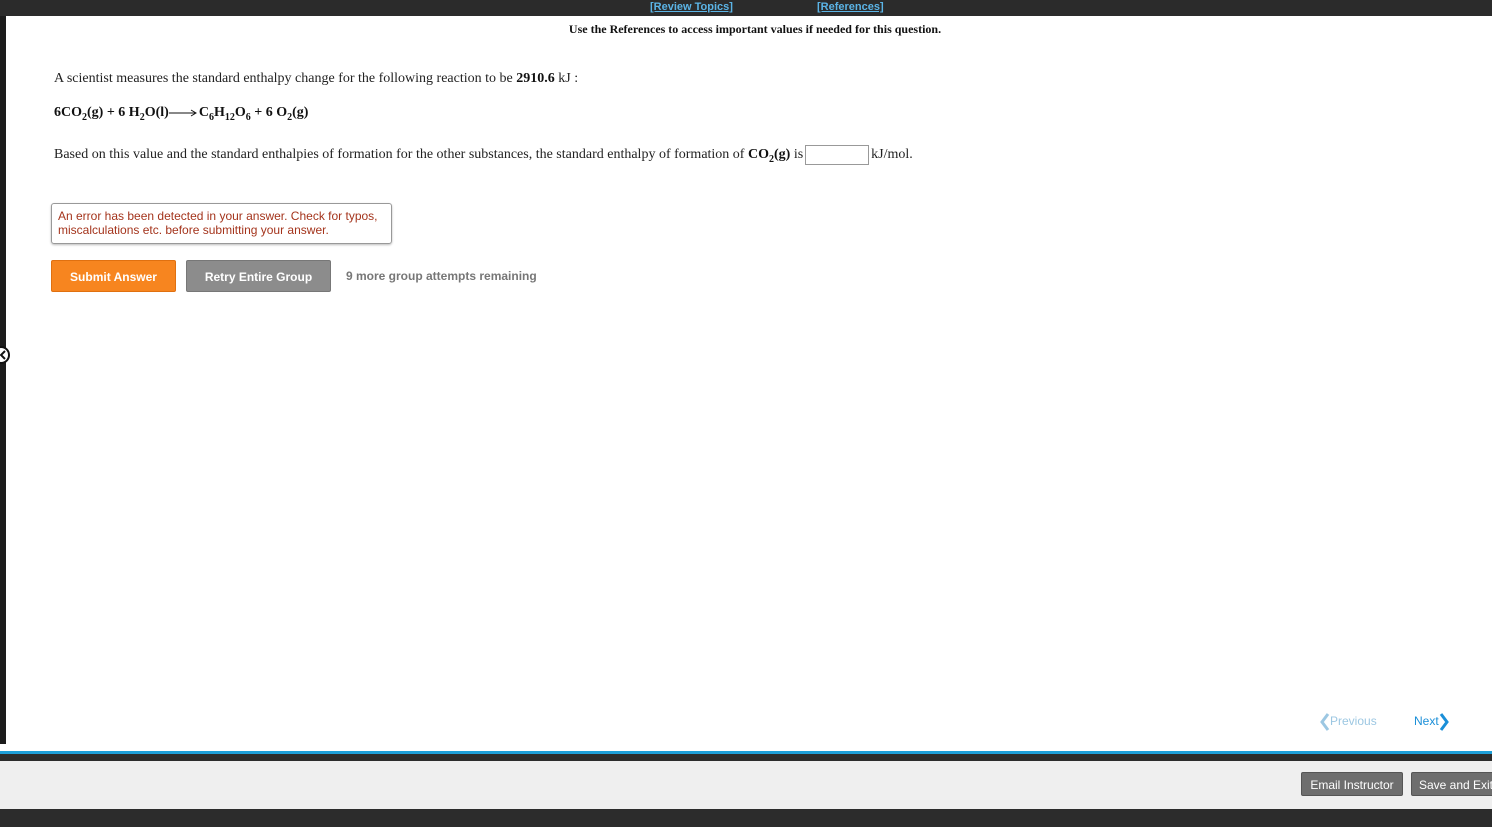 The width and height of the screenshot is (1492, 827). Describe the element at coordinates (156, 112) in the screenshot. I see `reactant-water: O(l)` at that location.